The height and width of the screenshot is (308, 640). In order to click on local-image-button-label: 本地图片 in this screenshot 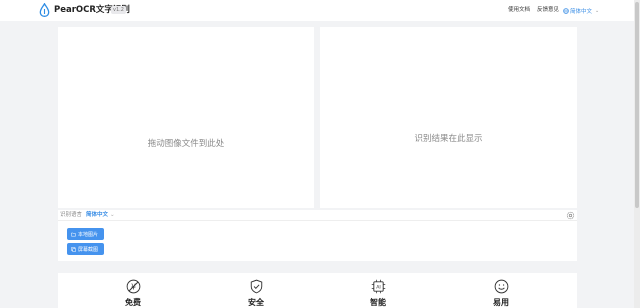, I will do `click(88, 234)`.